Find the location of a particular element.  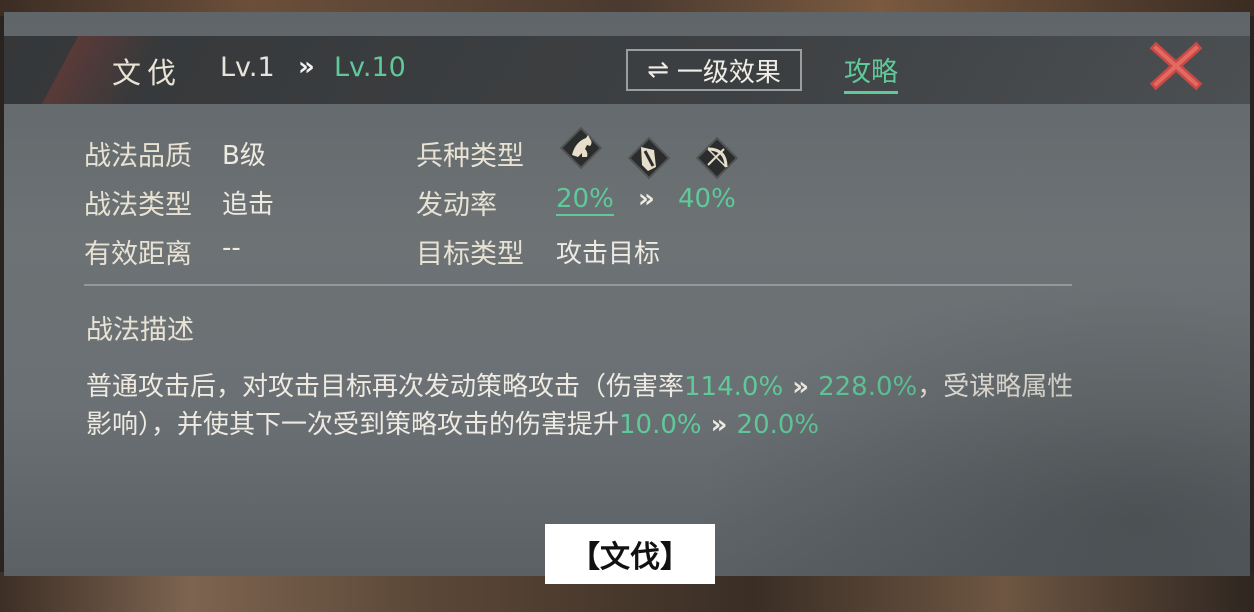

skill-type-value: 追击 is located at coordinates (248, 205).